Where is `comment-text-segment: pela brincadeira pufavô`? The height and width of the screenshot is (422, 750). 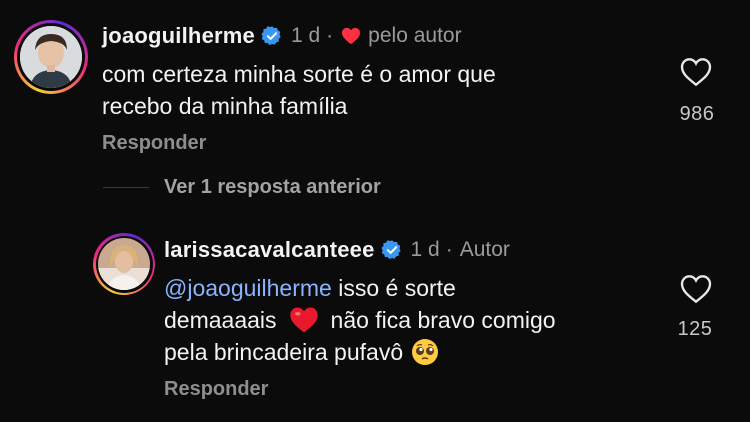 comment-text-segment: pela brincadeira pufavô is located at coordinates (284, 352).